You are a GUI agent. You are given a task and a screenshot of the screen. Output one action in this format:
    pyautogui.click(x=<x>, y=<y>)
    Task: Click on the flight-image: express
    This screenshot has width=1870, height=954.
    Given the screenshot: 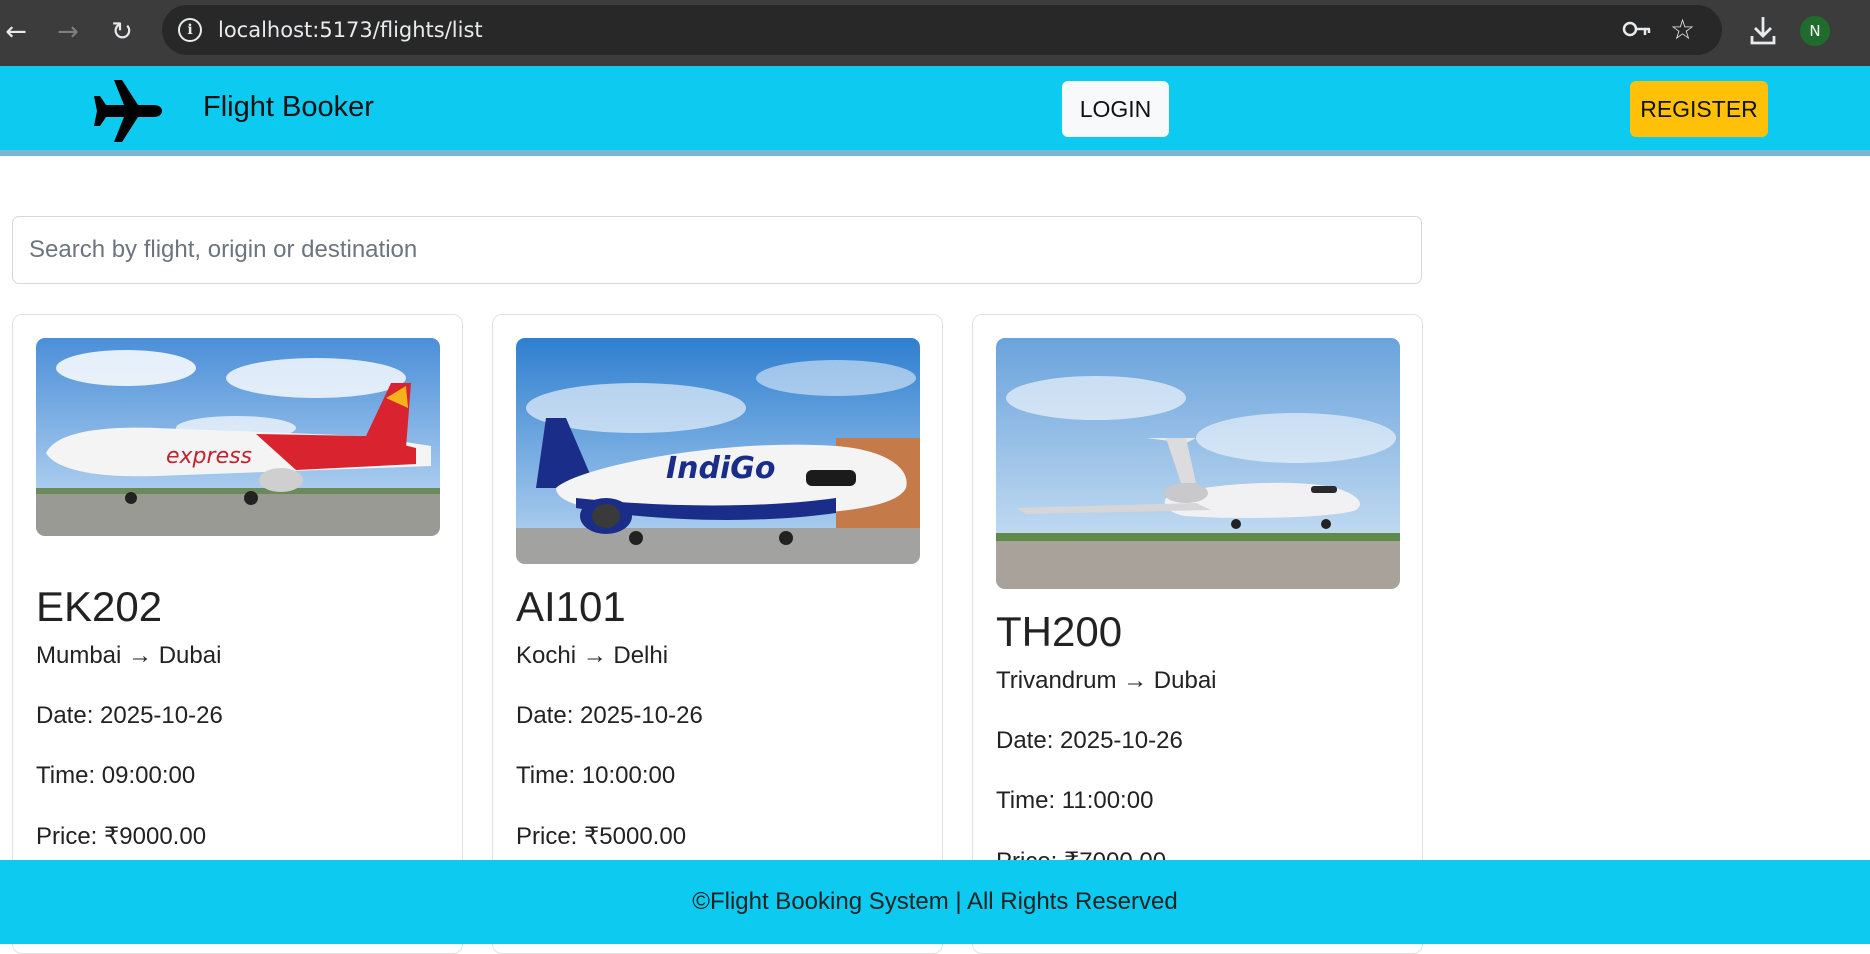 What is the action you would take?
    pyautogui.click(x=238, y=437)
    